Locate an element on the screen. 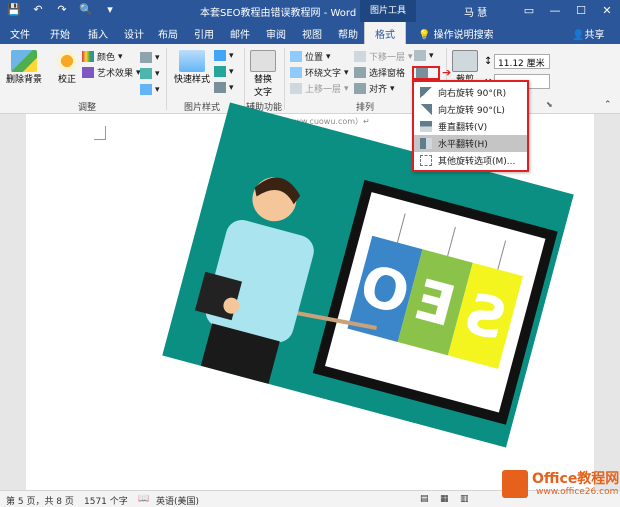 The width and height of the screenshot is (620, 507). flip-vertical-item: 垂直翻转(V) is located at coordinates (470, 126).